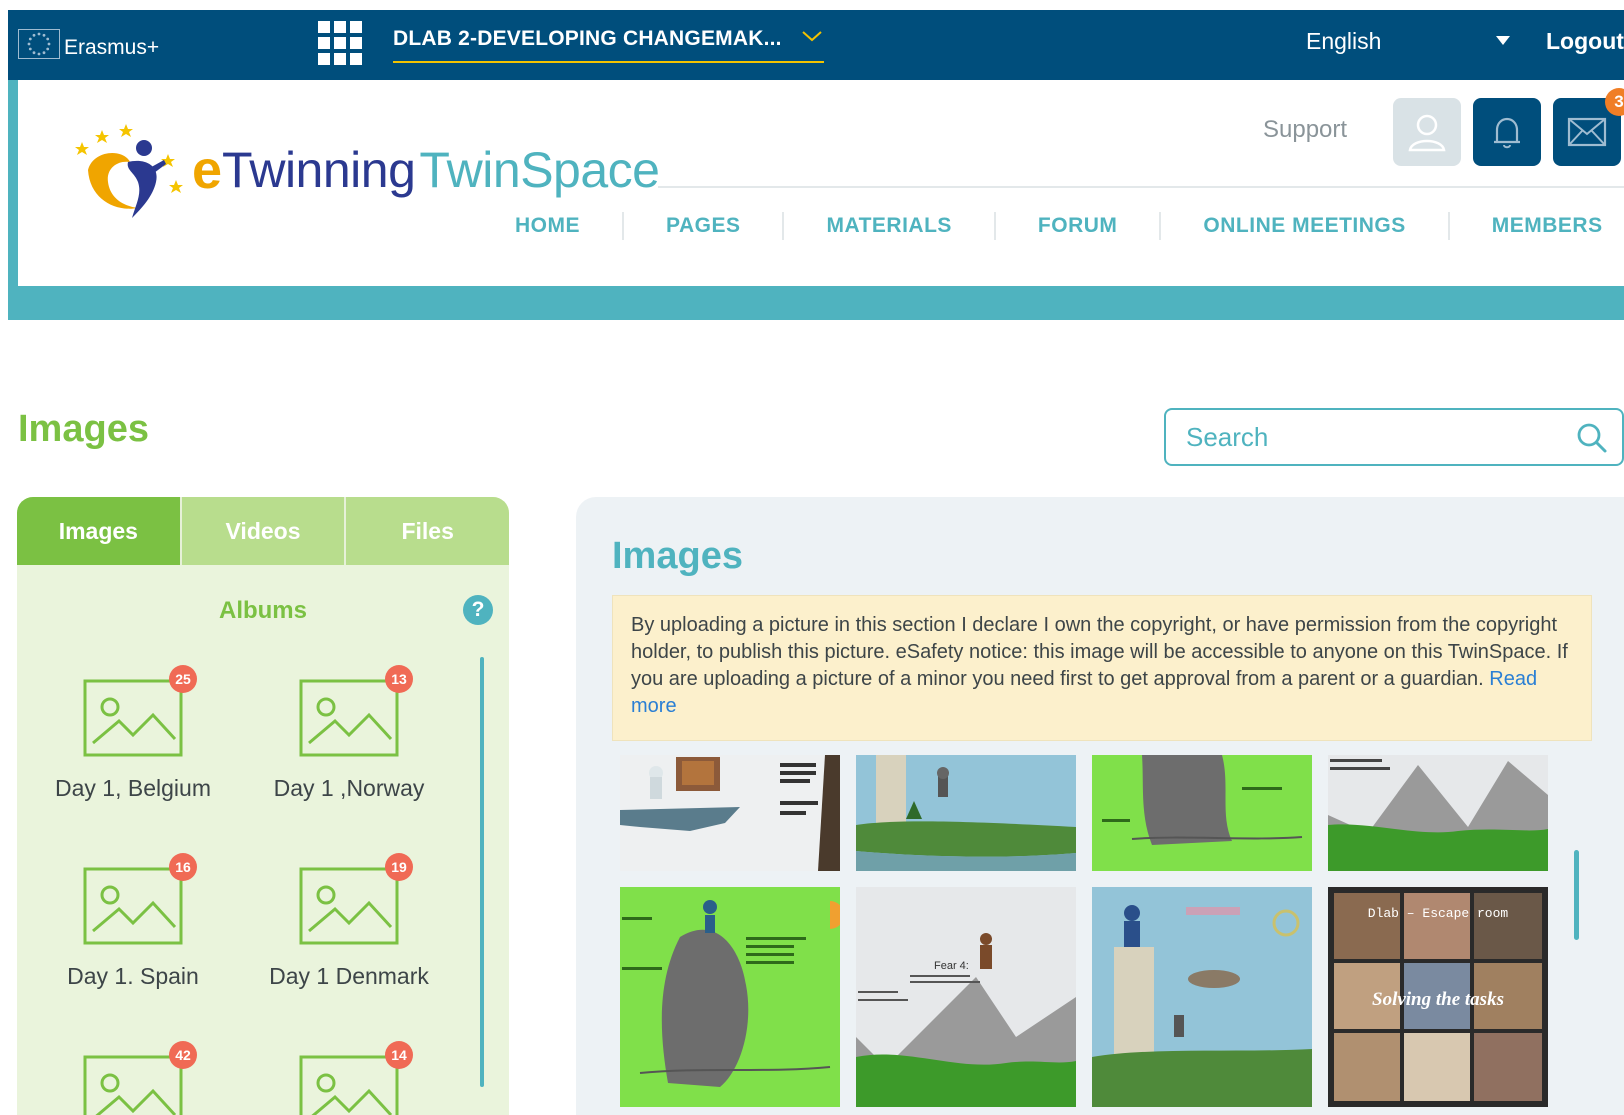  Describe the element at coordinates (1614, 102) in the screenshot. I see `mail-count-badge: 3` at that location.